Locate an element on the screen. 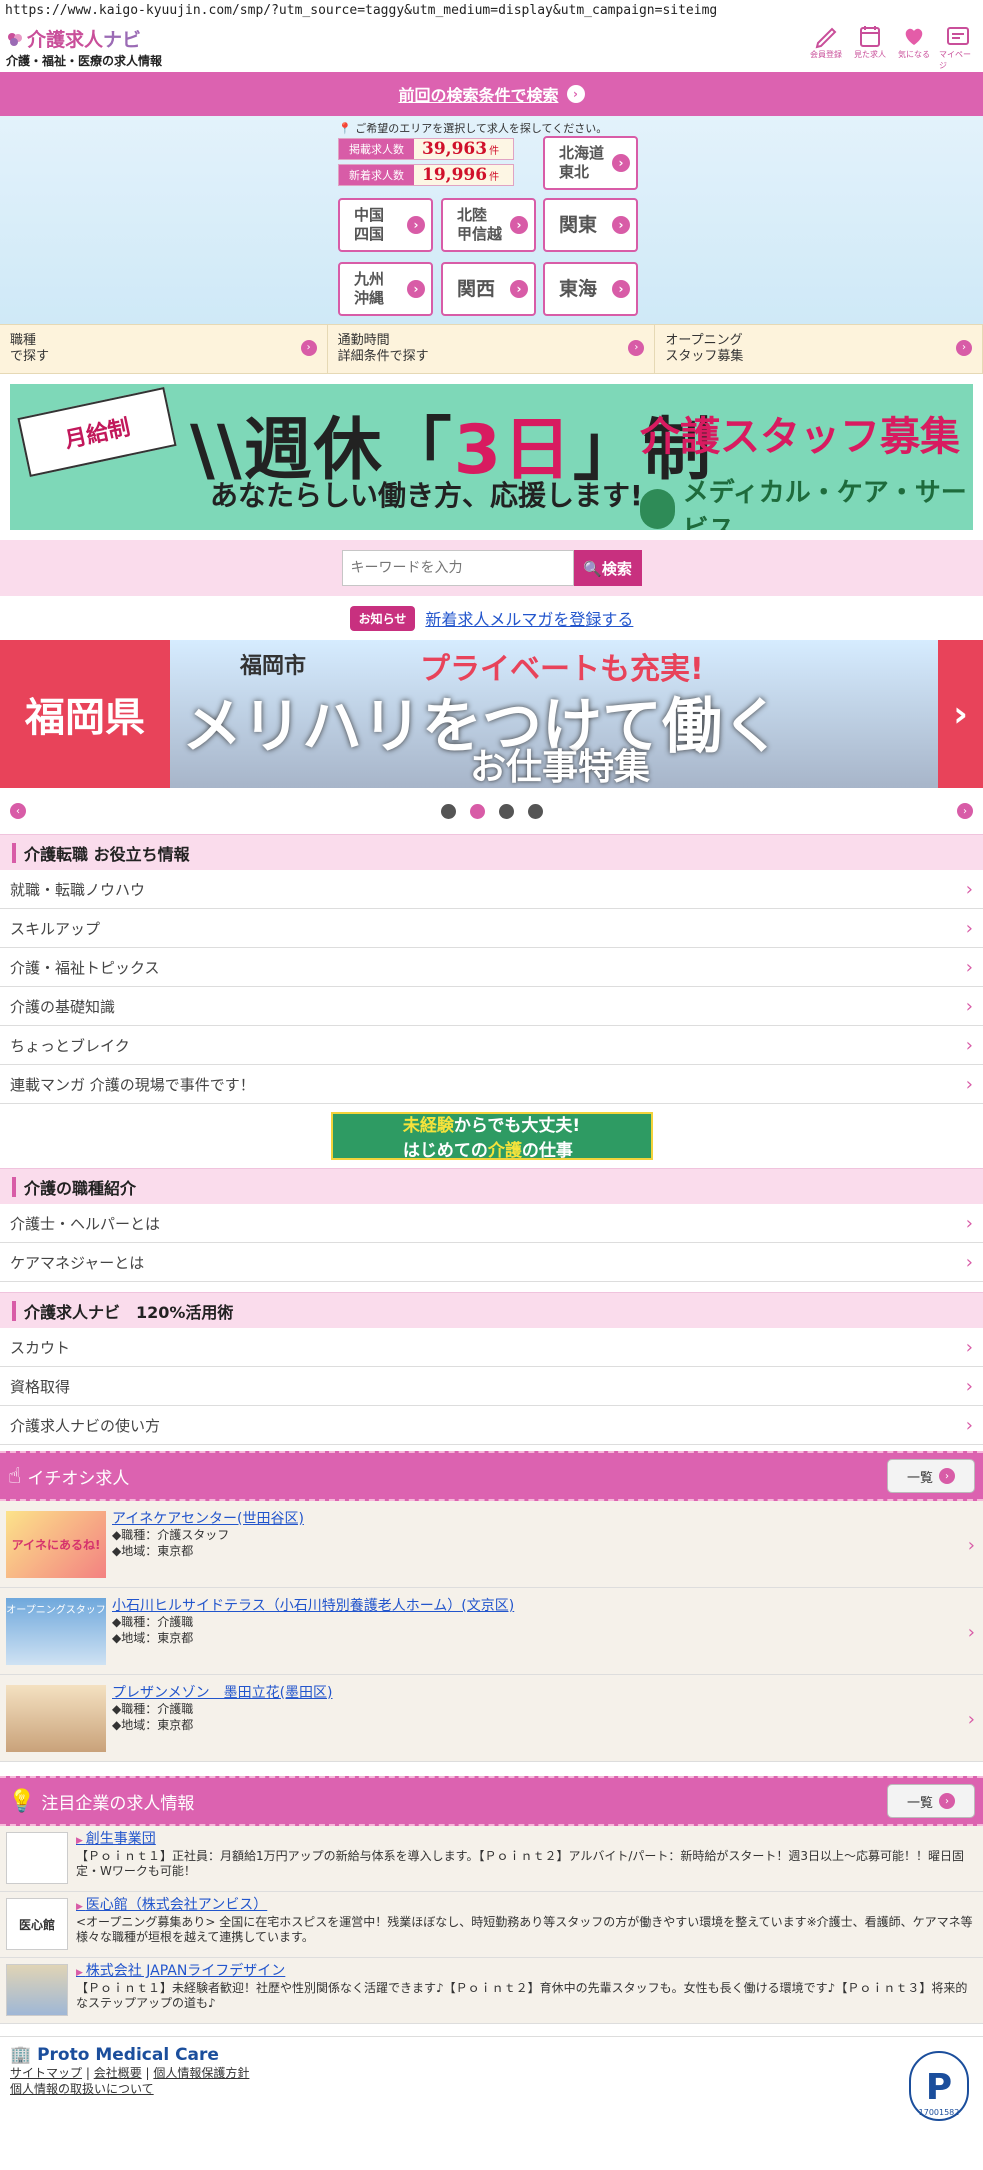 This screenshot has height=2170, width=983. mypage-button: マイページ is located at coordinates (958, 47).